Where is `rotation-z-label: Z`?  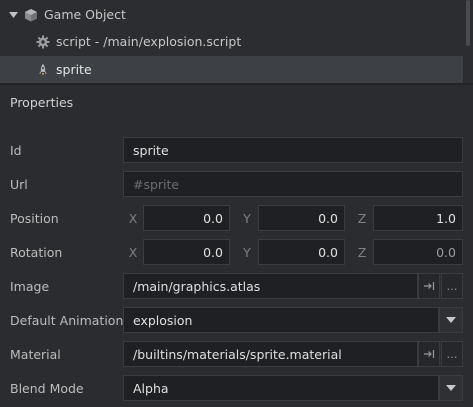
rotation-z-label: Z is located at coordinates (362, 252).